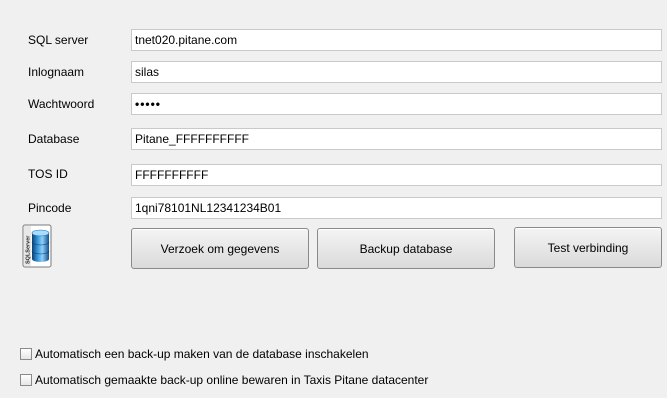  Describe the element at coordinates (406, 248) in the screenshot. I see `backup-database-button: Backup database` at that location.